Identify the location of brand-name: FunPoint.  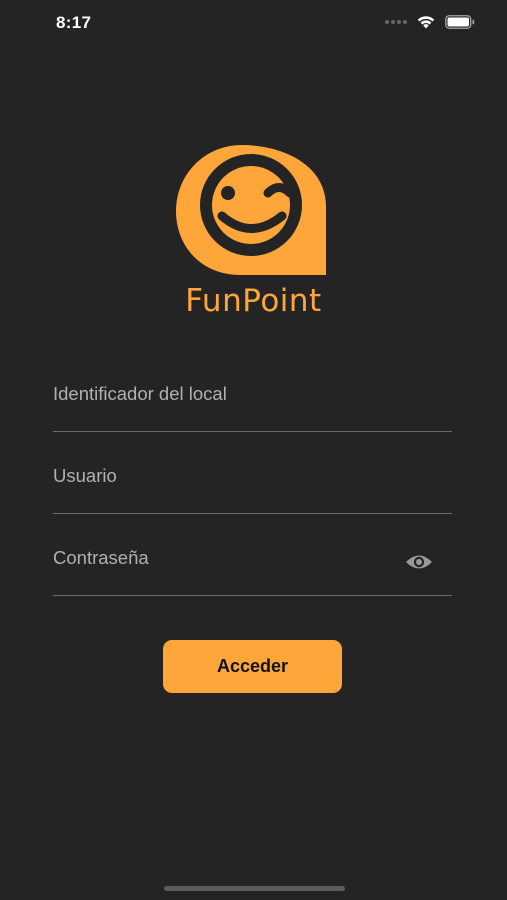
(253, 301).